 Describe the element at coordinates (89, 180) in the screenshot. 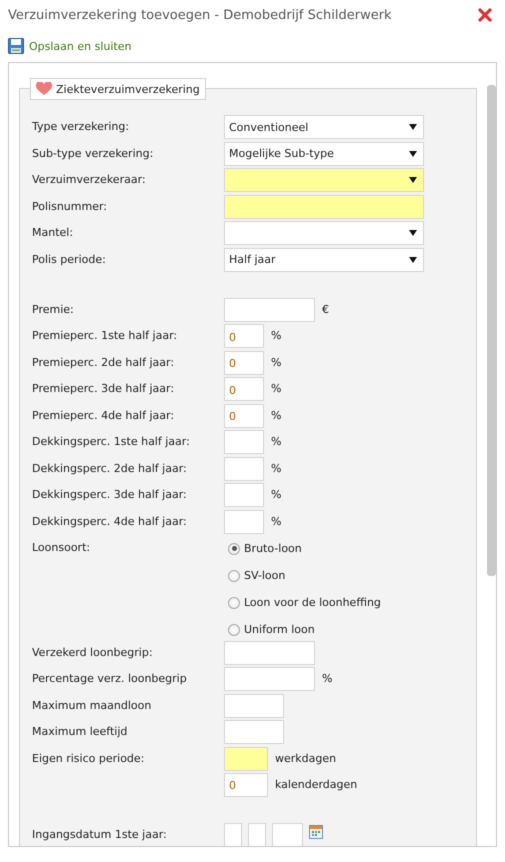

I see `field-label: Verzuimverzekeraar:` at that location.